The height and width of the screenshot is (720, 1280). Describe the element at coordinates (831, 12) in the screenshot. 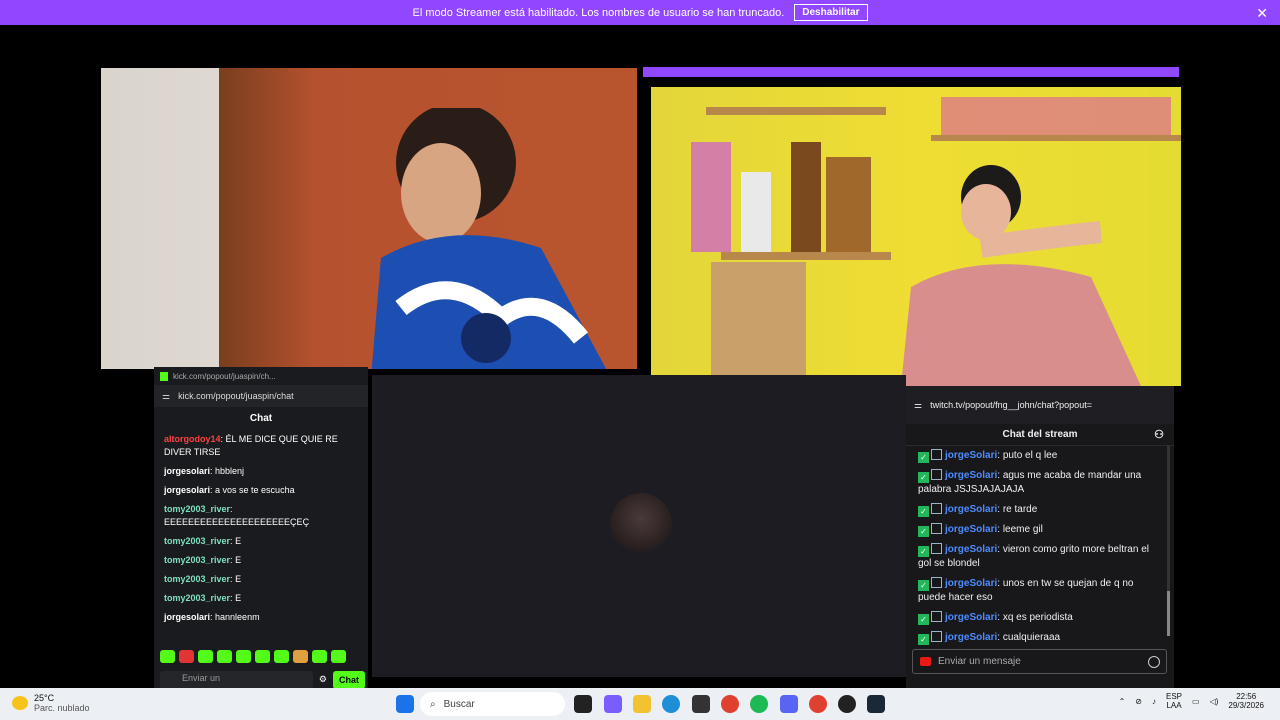

I see `disable-button: Deshabilitar` at that location.